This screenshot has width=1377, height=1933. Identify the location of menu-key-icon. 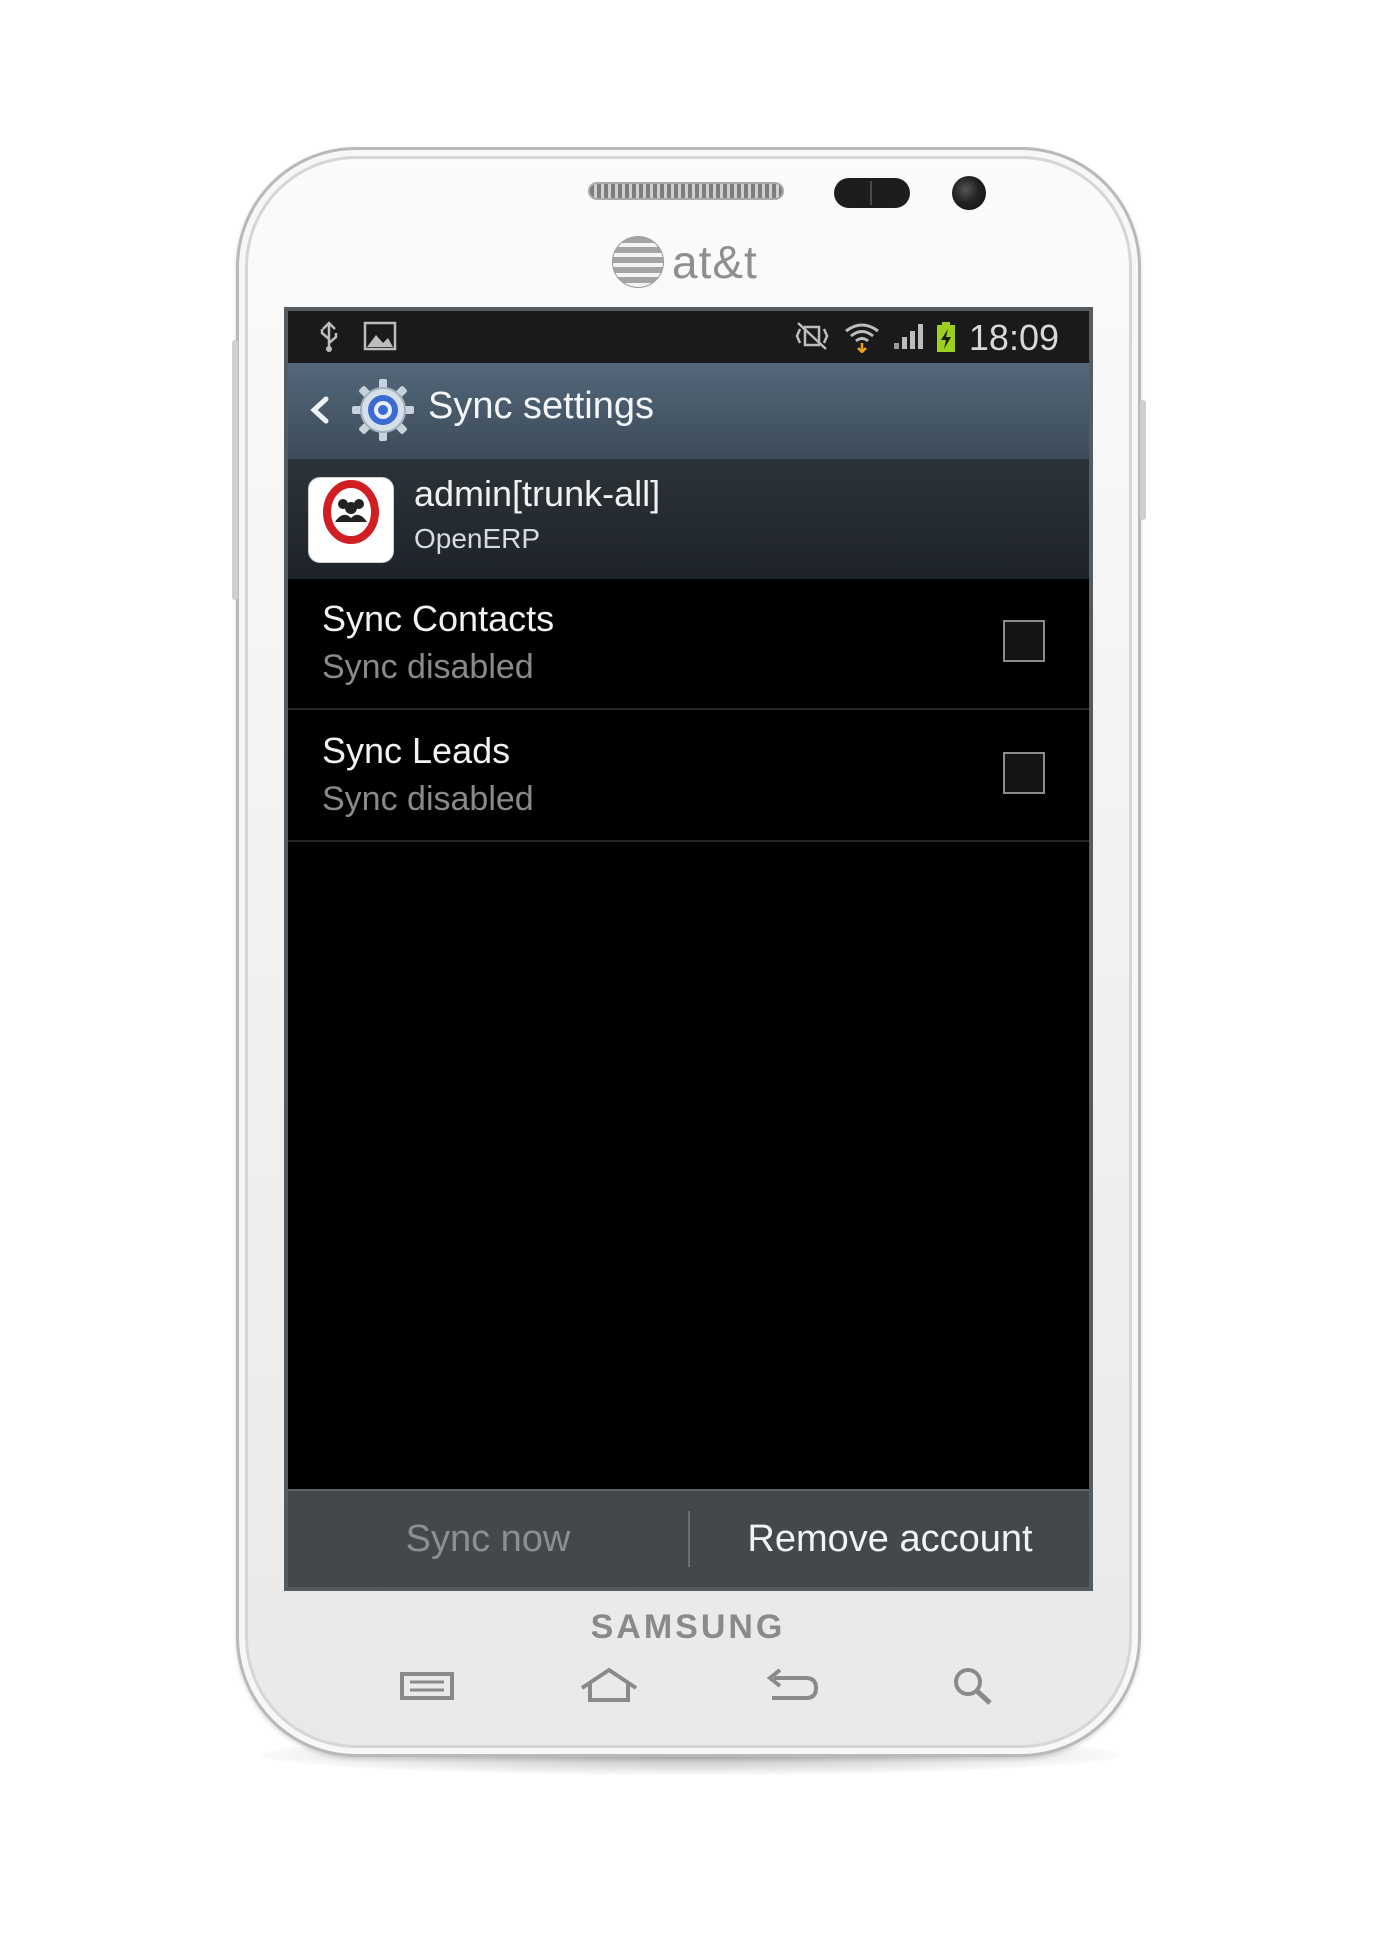
(427, 1685).